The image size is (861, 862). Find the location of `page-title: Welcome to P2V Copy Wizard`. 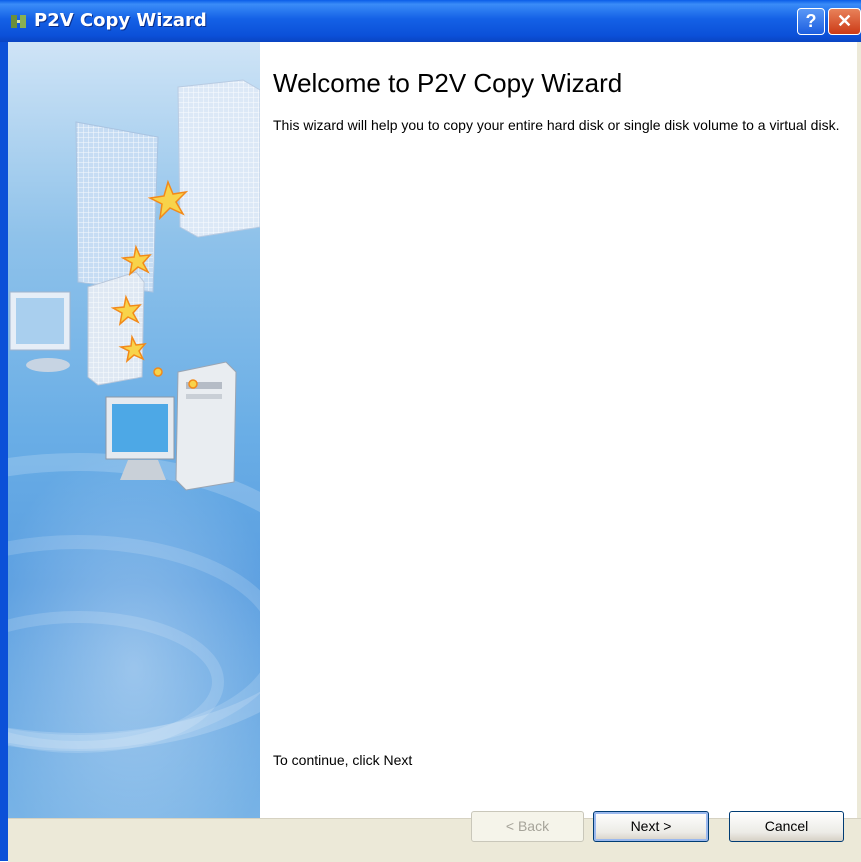

page-title: Welcome to P2V Copy Wizard is located at coordinates (448, 83).